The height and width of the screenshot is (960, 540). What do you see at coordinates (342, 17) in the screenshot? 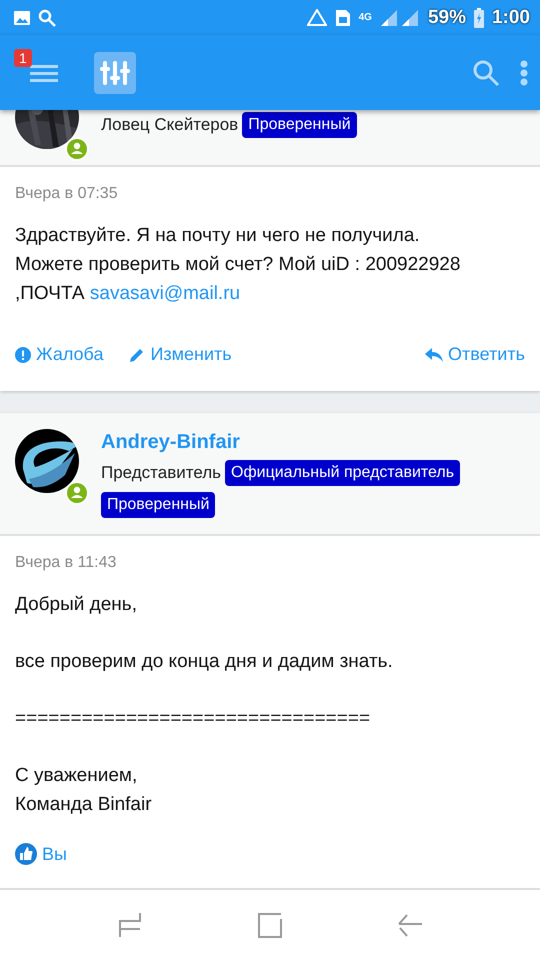
I see `sim-card-icon` at bounding box center [342, 17].